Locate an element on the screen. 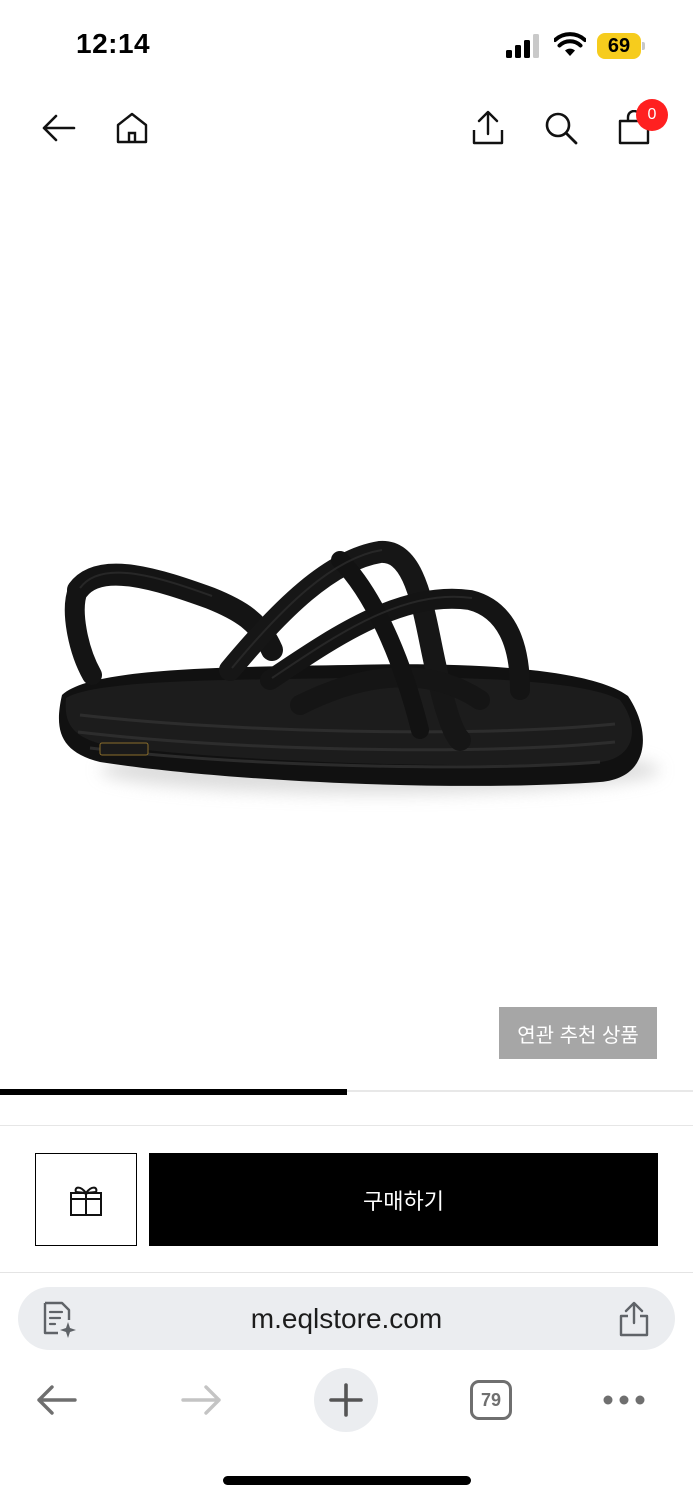 This screenshot has width=693, height=1500. more-dots-icon is located at coordinates (624, 1400).